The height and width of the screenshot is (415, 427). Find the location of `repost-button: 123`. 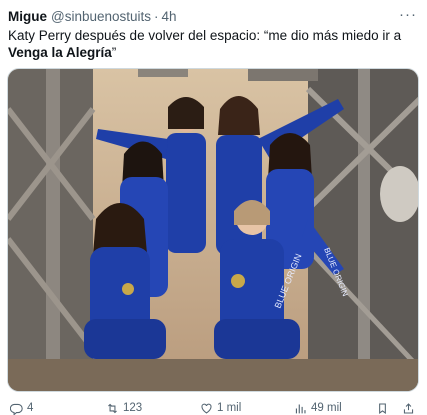

repost-button: 123 is located at coordinates (124, 408).